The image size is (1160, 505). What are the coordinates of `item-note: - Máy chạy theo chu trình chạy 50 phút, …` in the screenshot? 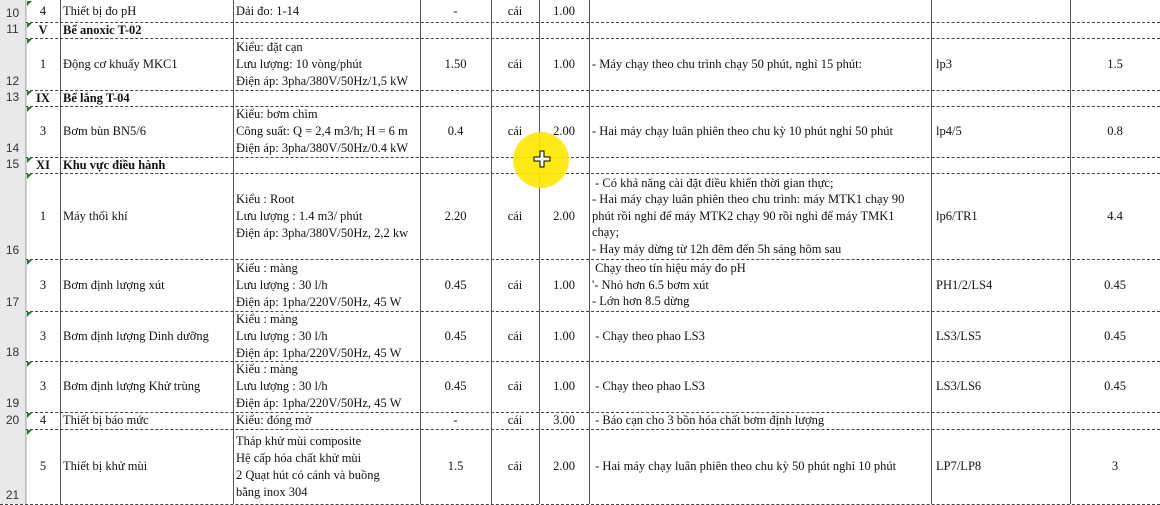 It's located at (760, 64).